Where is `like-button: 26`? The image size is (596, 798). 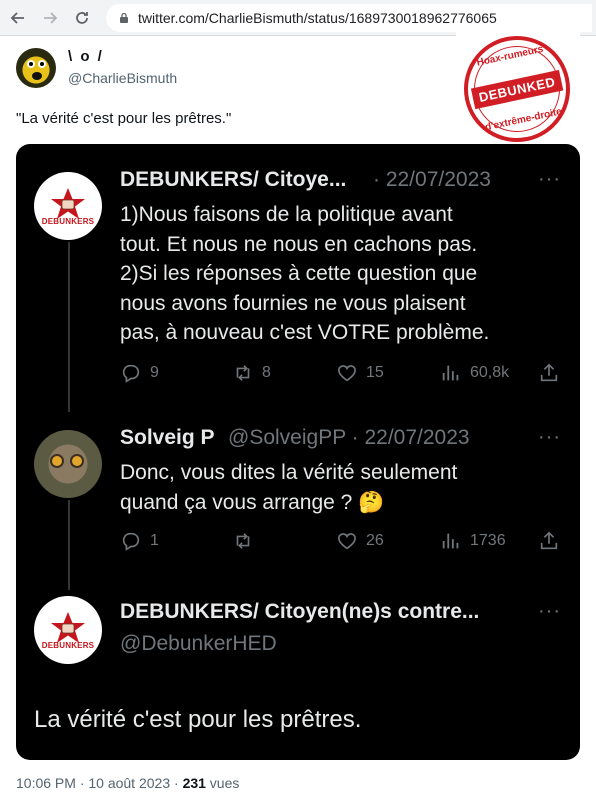
like-button: 26 is located at coordinates (360, 541).